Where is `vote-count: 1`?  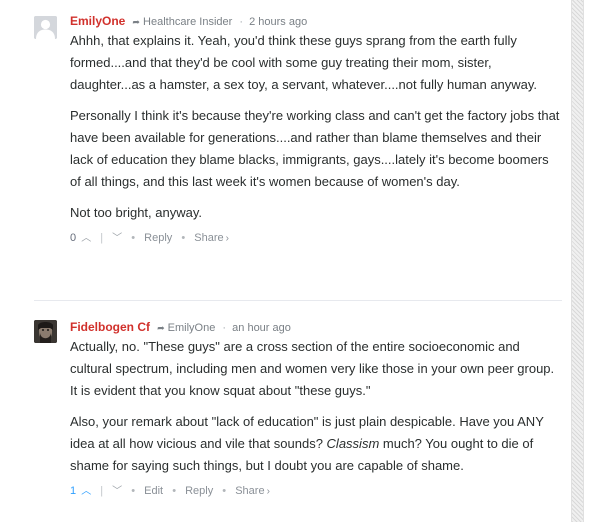
vote-count: 1 is located at coordinates (73, 491).